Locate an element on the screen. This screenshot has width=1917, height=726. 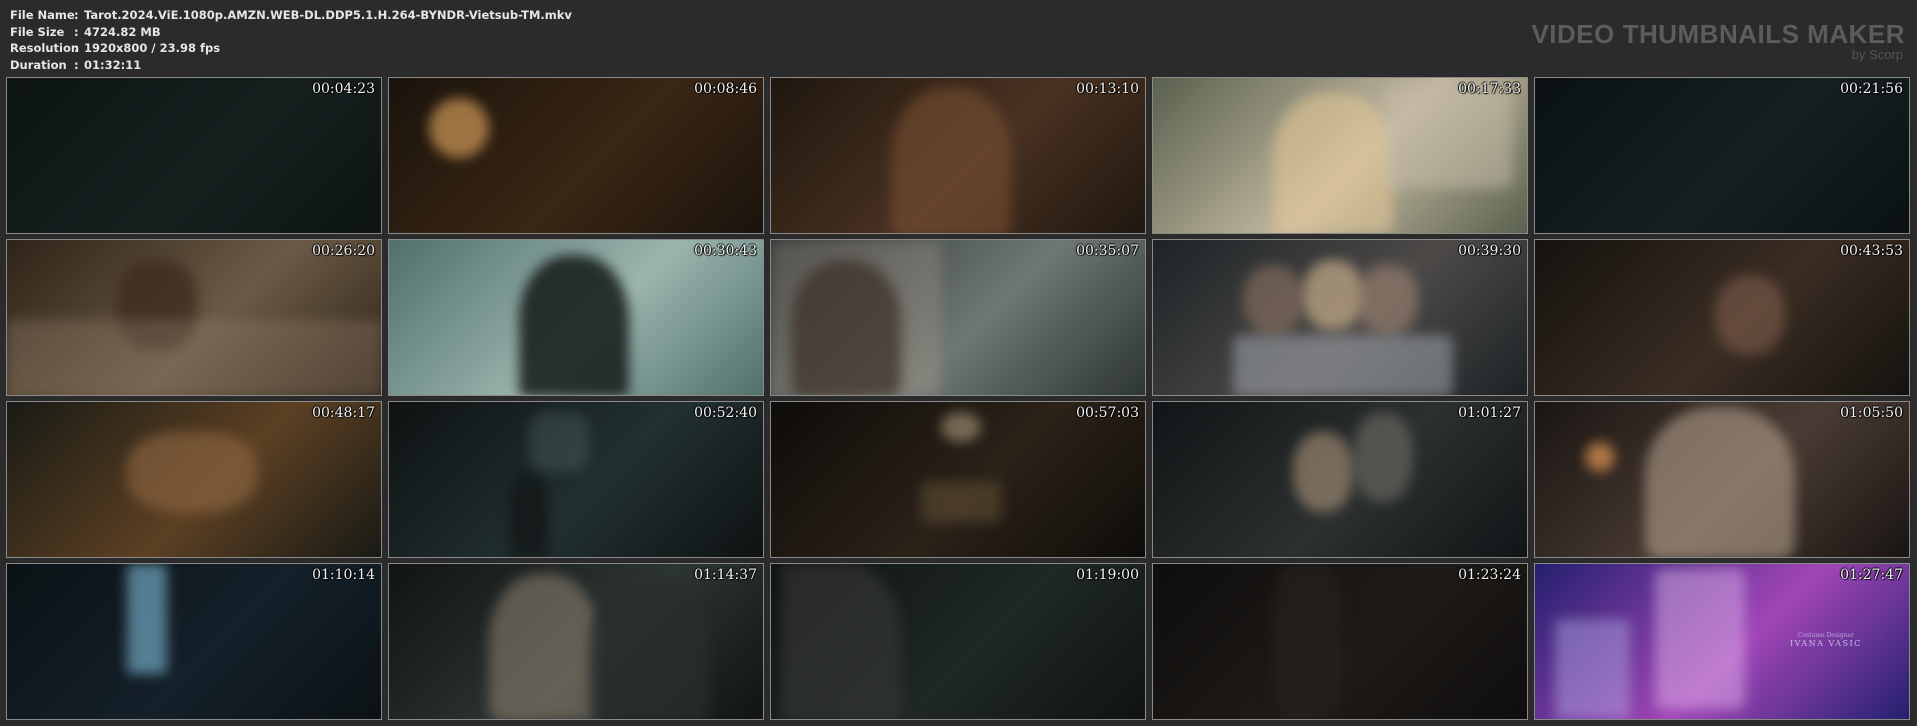
thumbnail-frame: 00:17:33 is located at coordinates (1340, 155).